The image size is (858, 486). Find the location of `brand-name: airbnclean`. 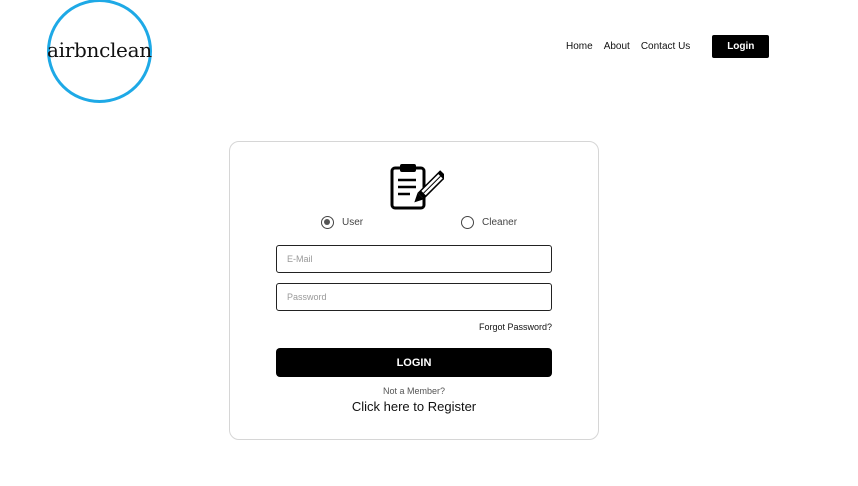

brand-name: airbnclean is located at coordinates (99, 50).